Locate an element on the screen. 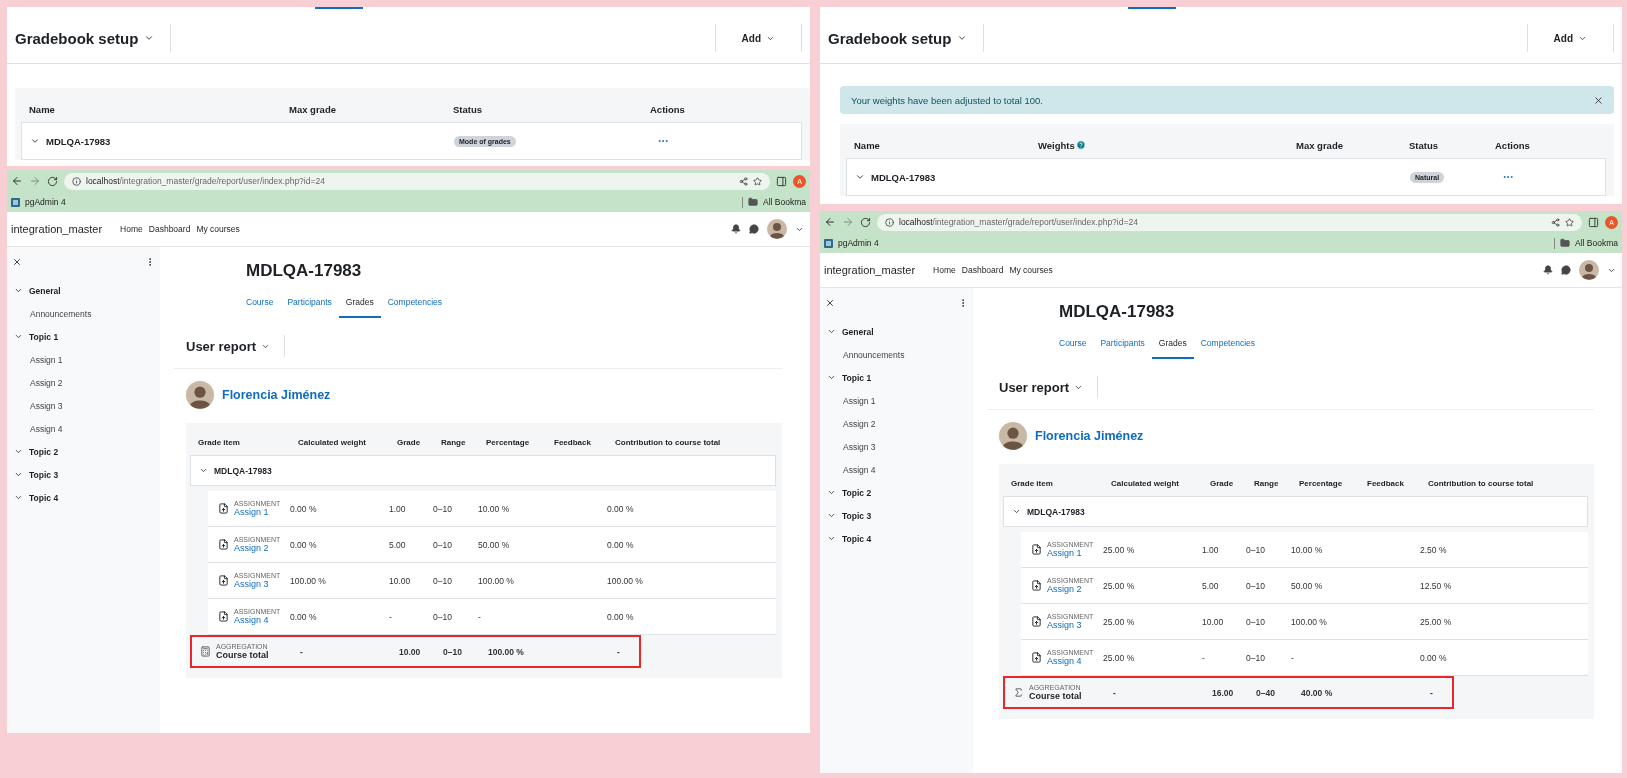 The width and height of the screenshot is (1627, 778). column-header: Feedback is located at coordinates (1386, 483).